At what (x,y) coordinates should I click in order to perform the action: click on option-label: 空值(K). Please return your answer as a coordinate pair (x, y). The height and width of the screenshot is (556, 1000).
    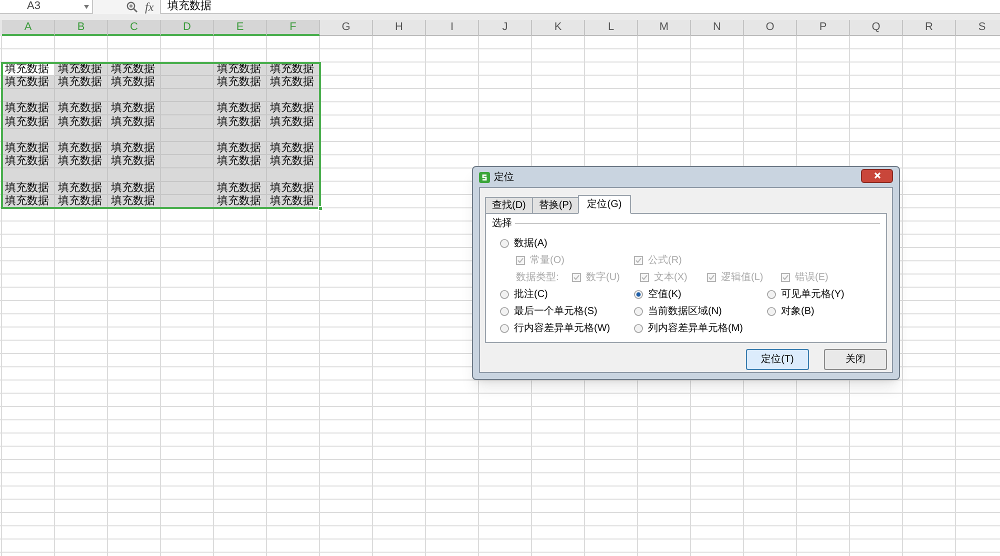
    Looking at the image, I should click on (665, 294).